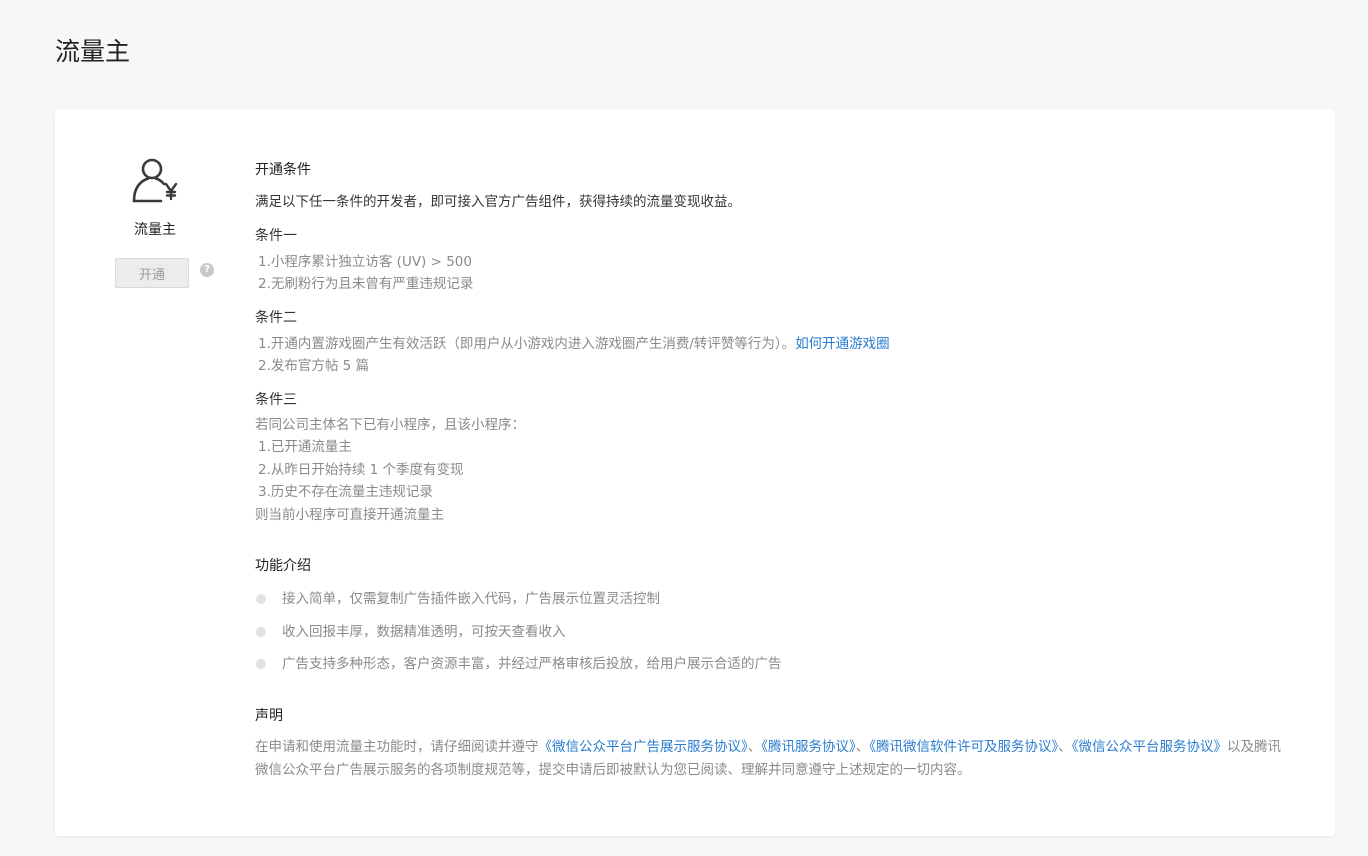 This screenshot has height=856, width=1368. I want to click on tencent-service-agreement-link: 《腾讯服务协议》, so click(808, 747).